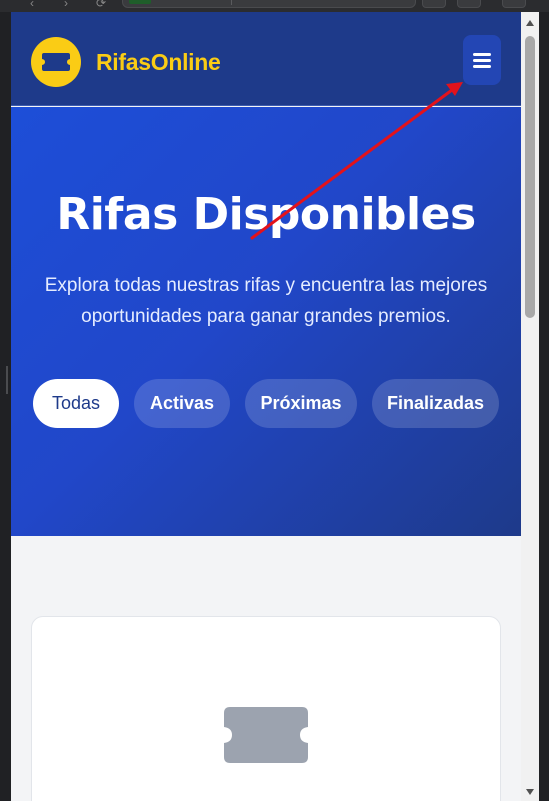  I want to click on filter-tab-proximas: Próximas, so click(301, 403).